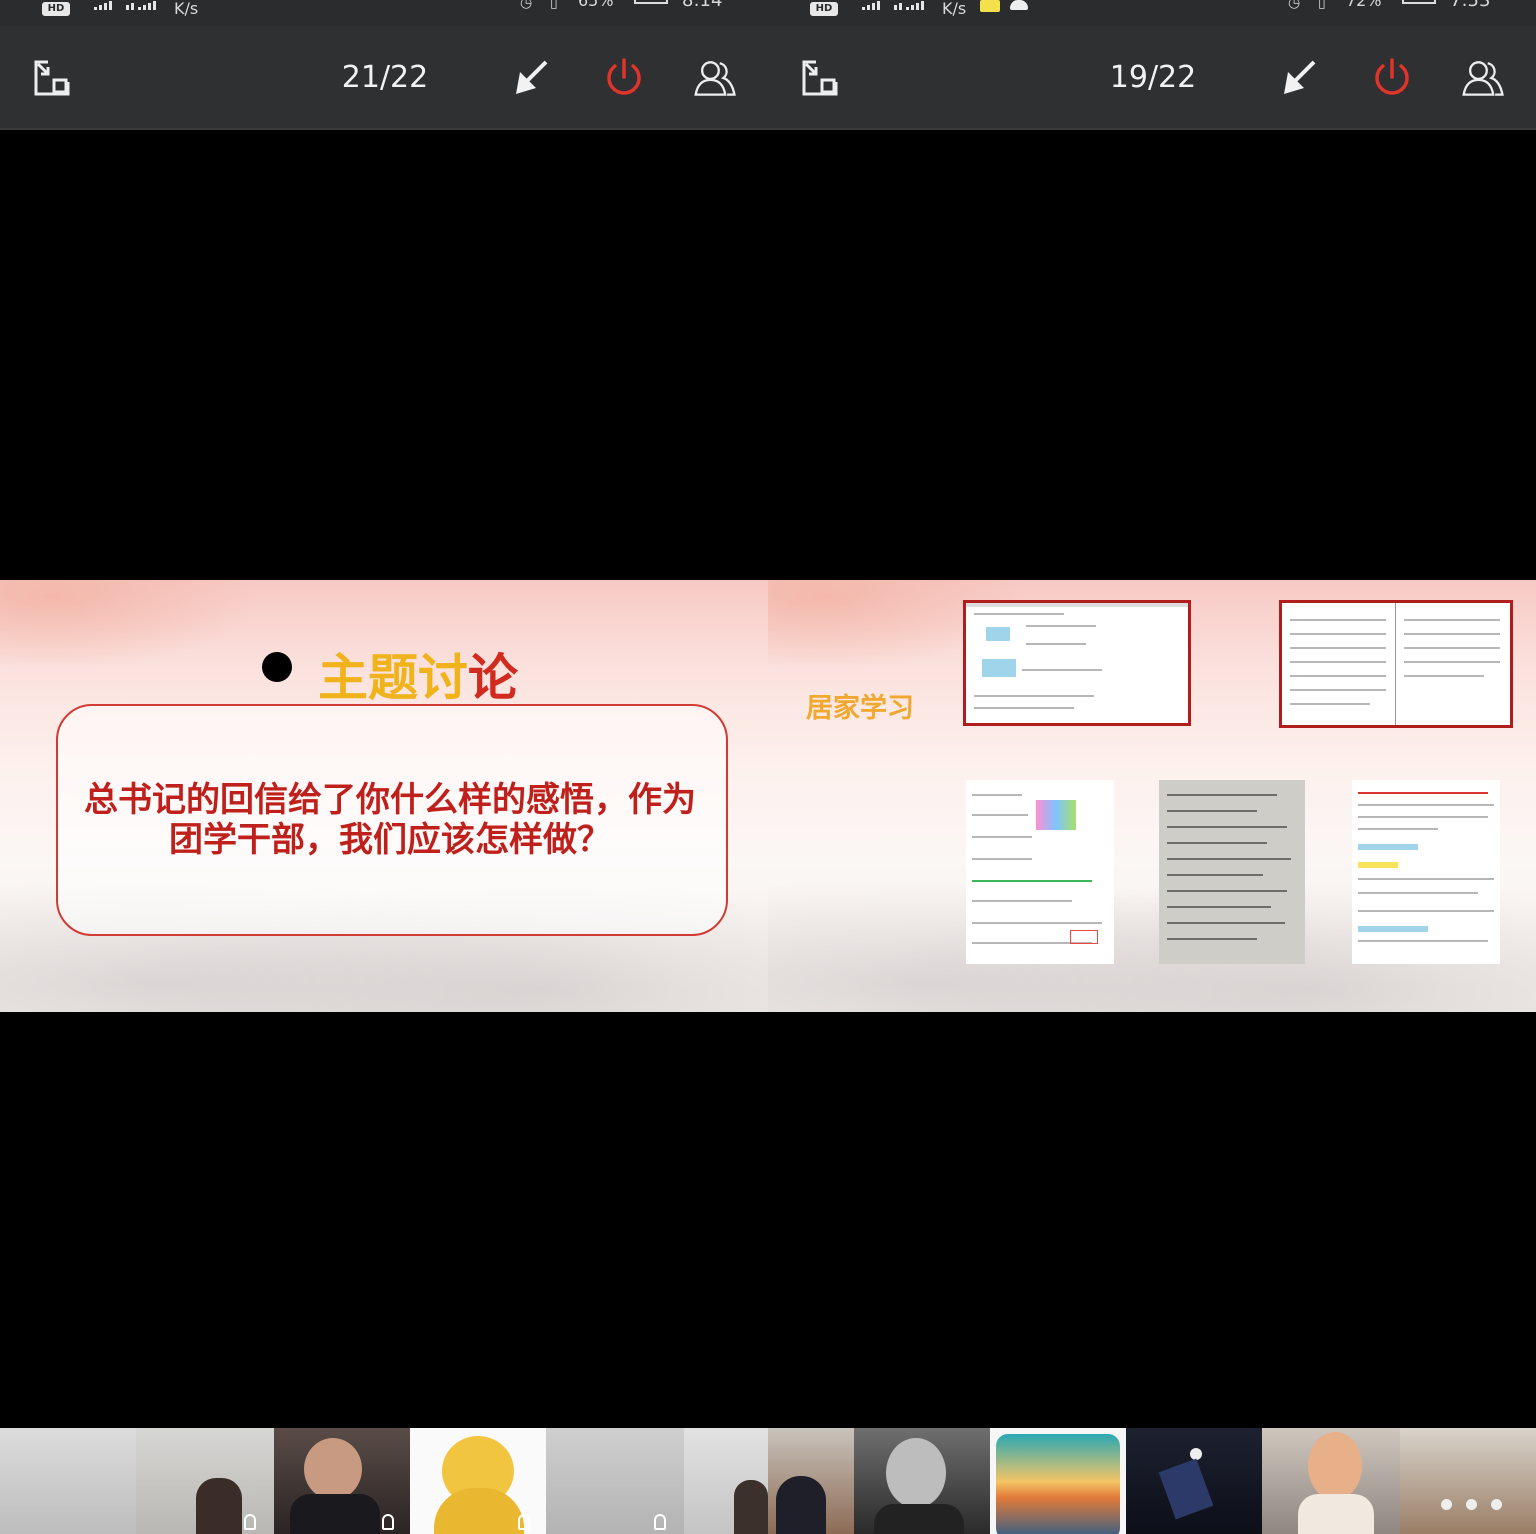 The height and width of the screenshot is (1534, 1536). Describe the element at coordinates (1364, 5) in the screenshot. I see `battery-percent: 72%` at that location.